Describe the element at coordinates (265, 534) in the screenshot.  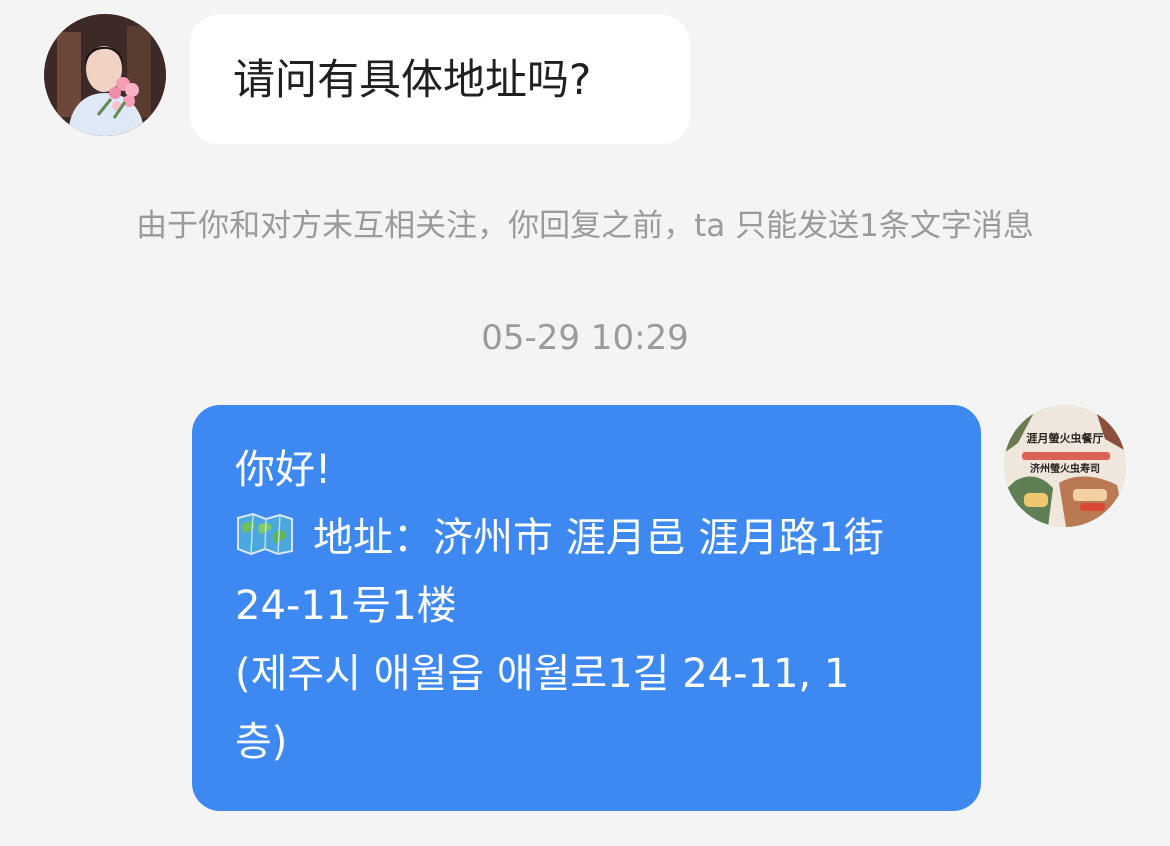
I see `world-map-icon` at that location.